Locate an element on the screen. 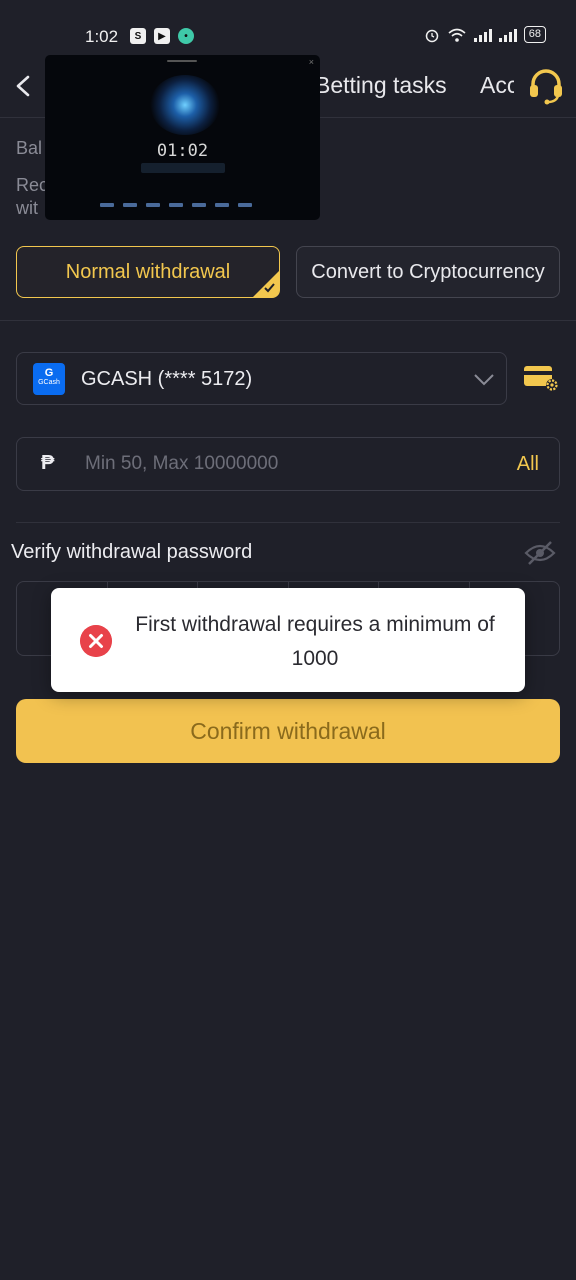 The width and height of the screenshot is (576, 1280). gcash-logo-text: GCash is located at coordinates (49, 382).